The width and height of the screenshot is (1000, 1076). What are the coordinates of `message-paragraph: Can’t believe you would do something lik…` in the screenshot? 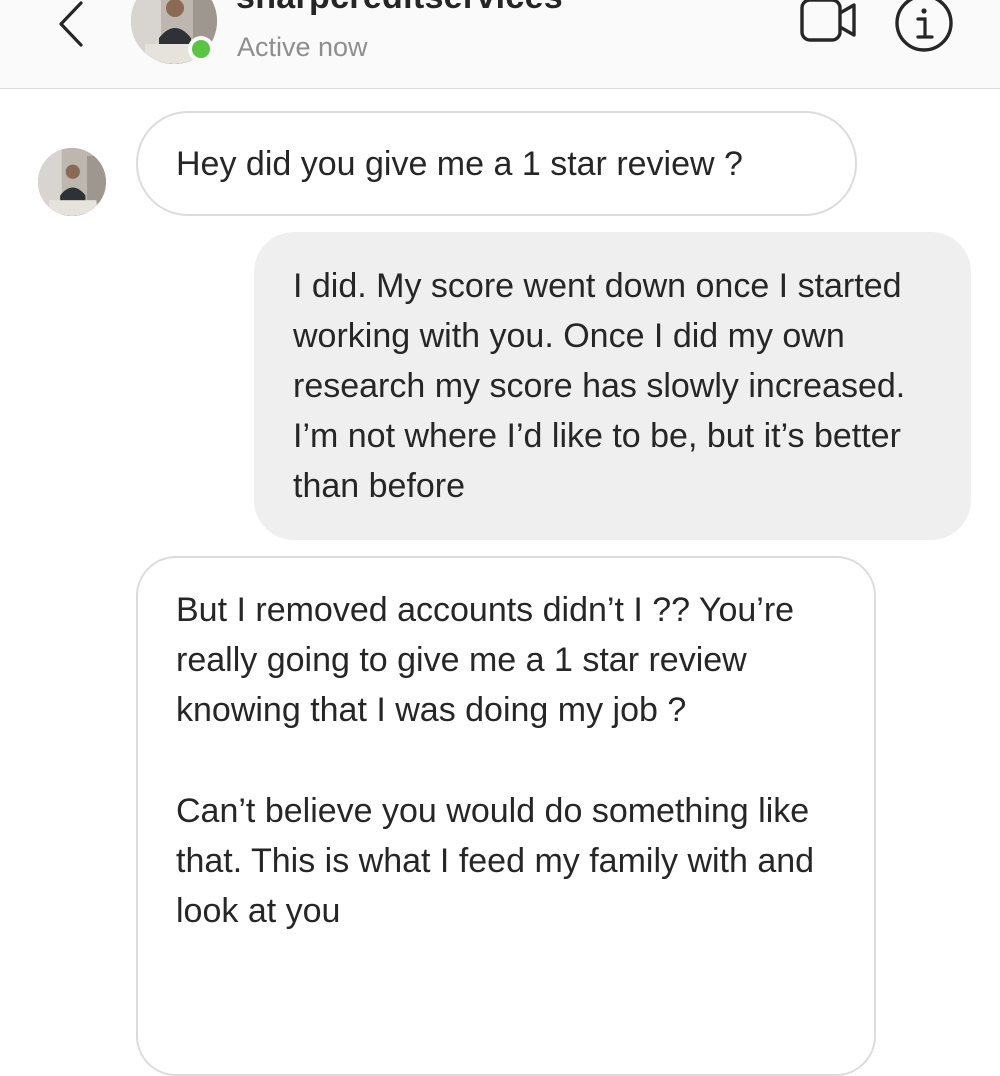 It's located at (495, 861).